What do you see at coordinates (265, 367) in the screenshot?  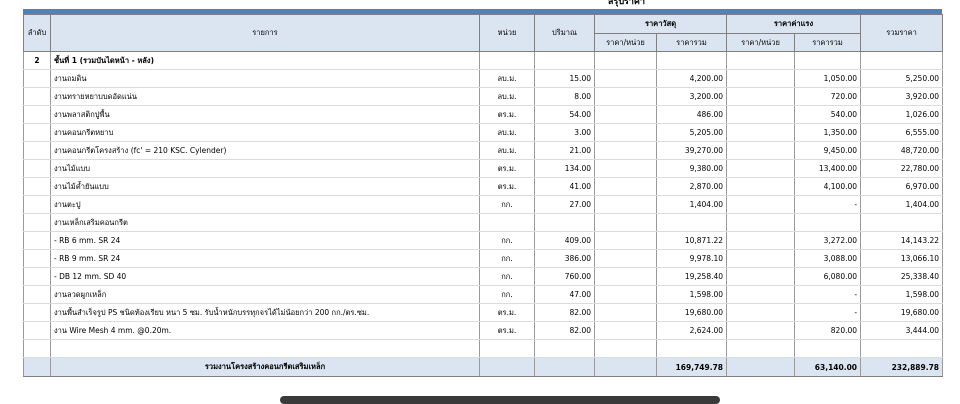 I see `total-label: รวมงานโครงสร้างคอนกรีตเสริมเหล็ก` at bounding box center [265, 367].